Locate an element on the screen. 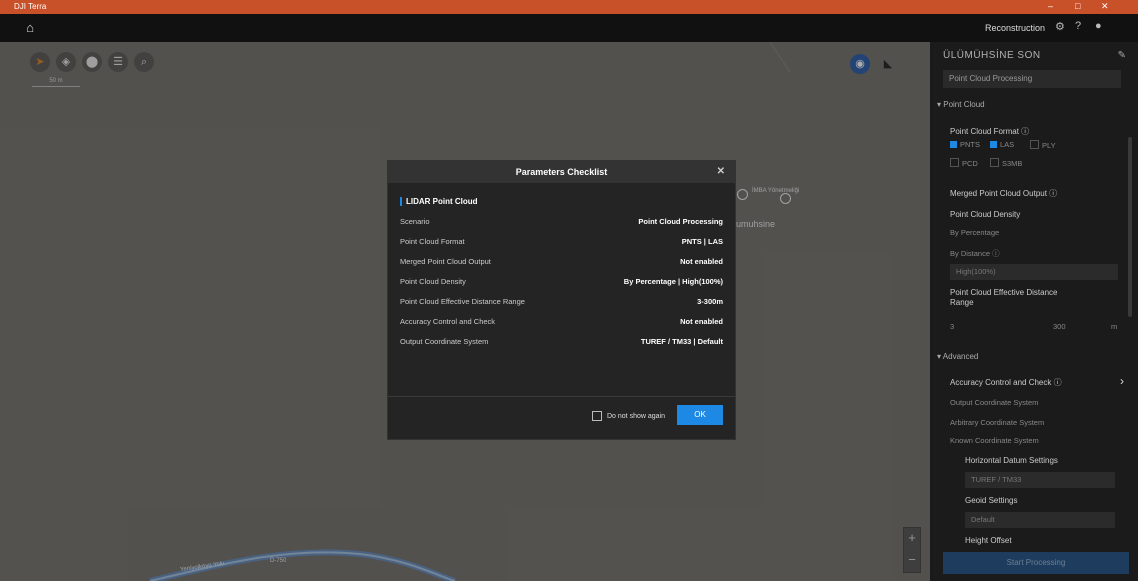  density-label: Point Cloud Density is located at coordinates (985, 214).